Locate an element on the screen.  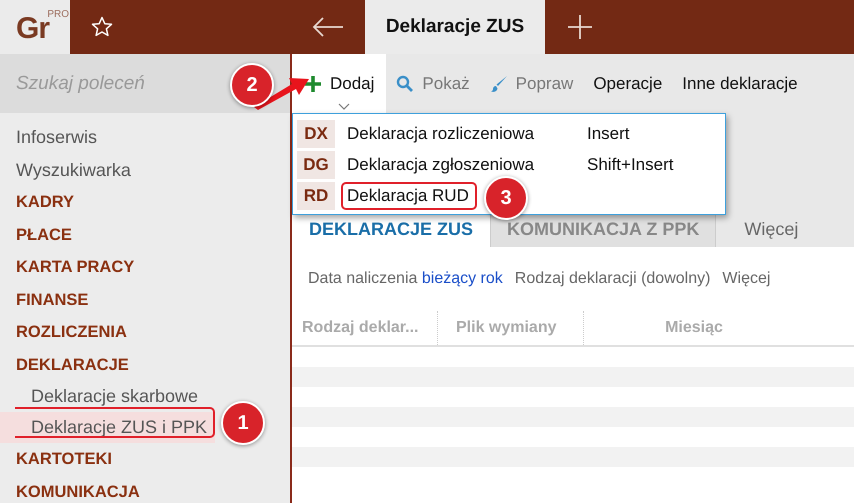
menu-item-badge: DG is located at coordinates (316, 164).